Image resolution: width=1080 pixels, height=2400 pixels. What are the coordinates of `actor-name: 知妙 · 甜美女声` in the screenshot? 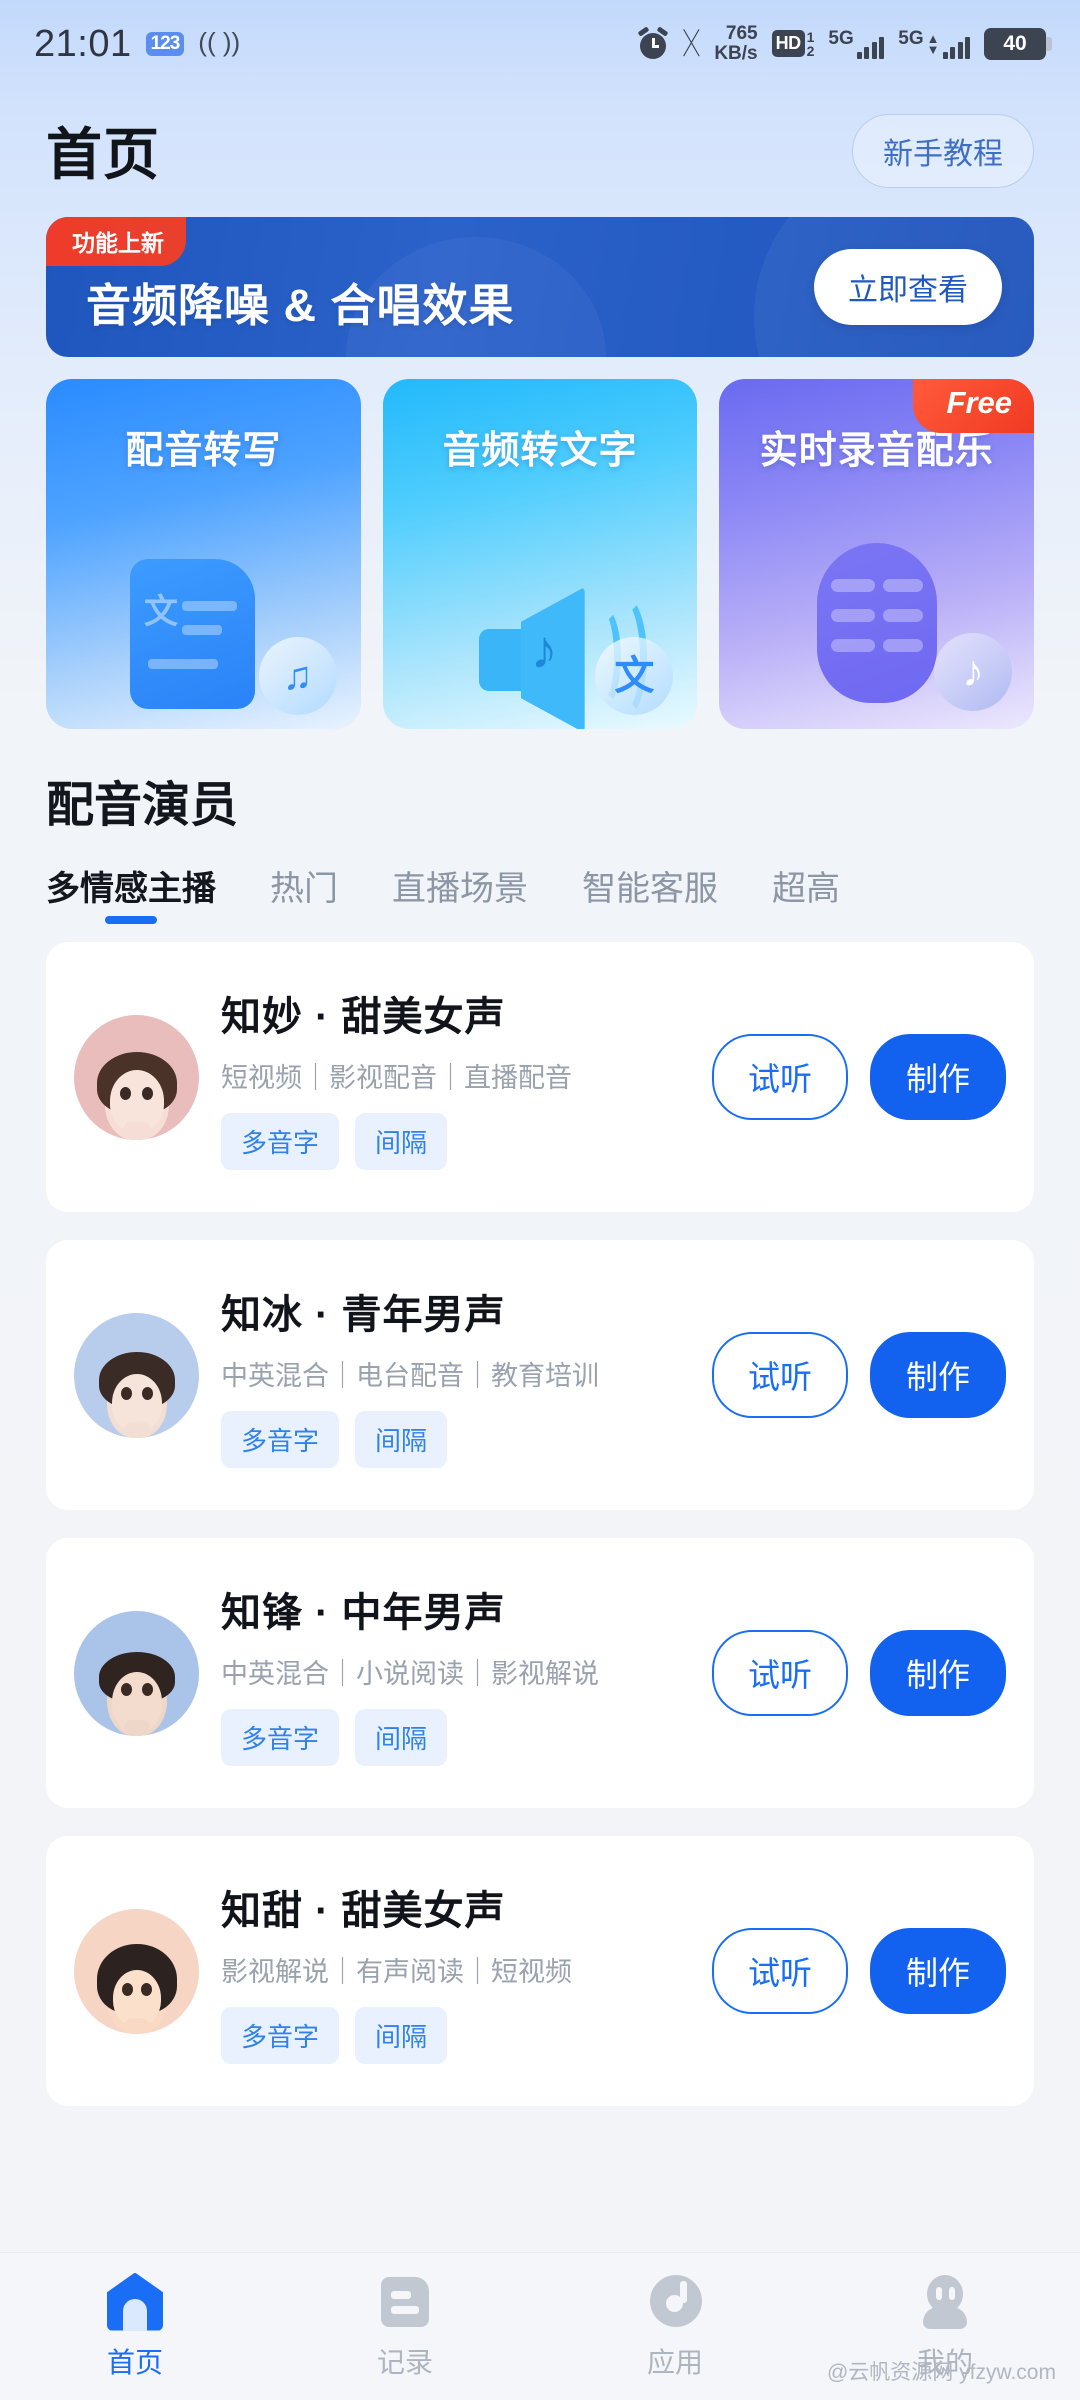 It's located at (363, 1017).